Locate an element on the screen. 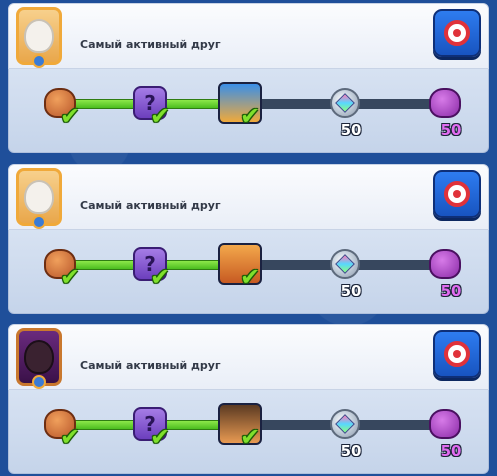 Image resolution: width=497 pixels, height=476 pixels. reward-fist-card: ✔ is located at coordinates (240, 265).